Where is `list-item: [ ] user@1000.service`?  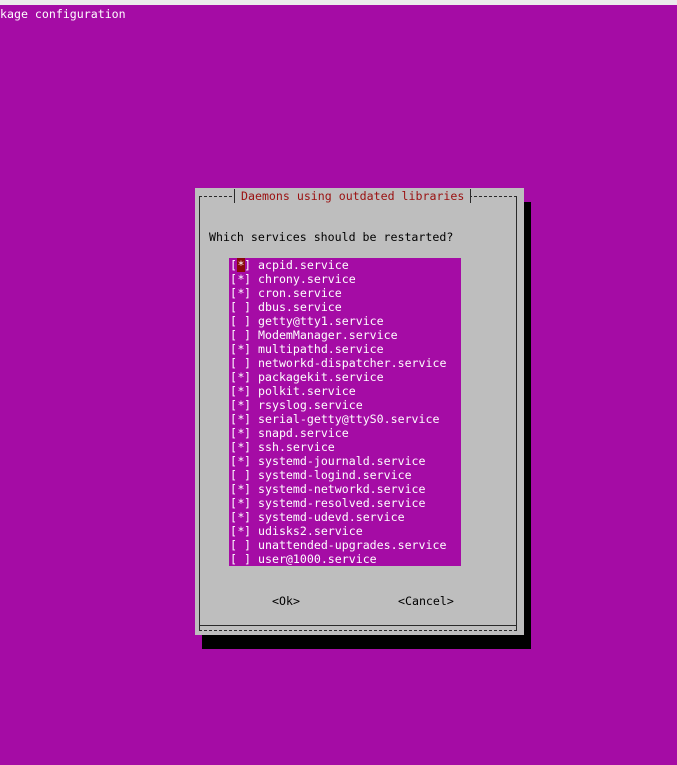
list-item: [ ] user@1000.service is located at coordinates (345, 559).